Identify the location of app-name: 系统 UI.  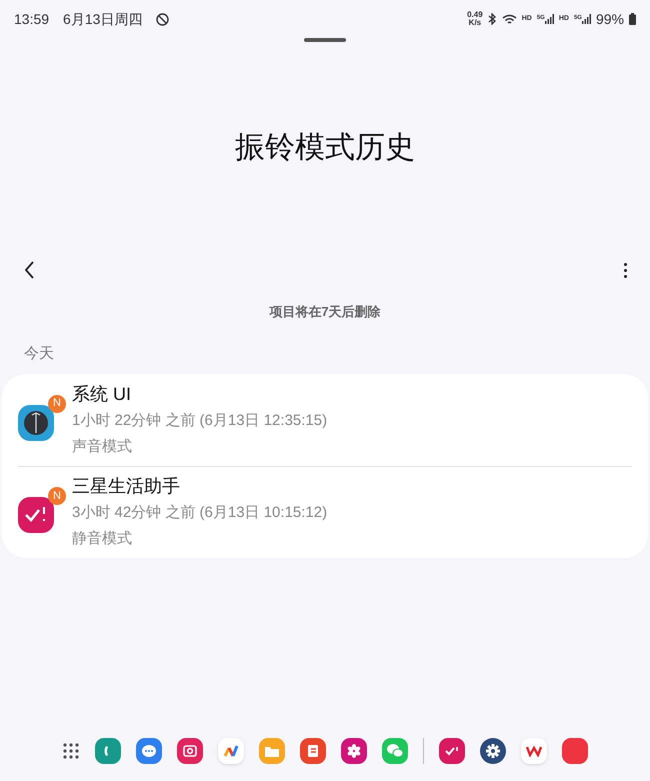
(102, 394).